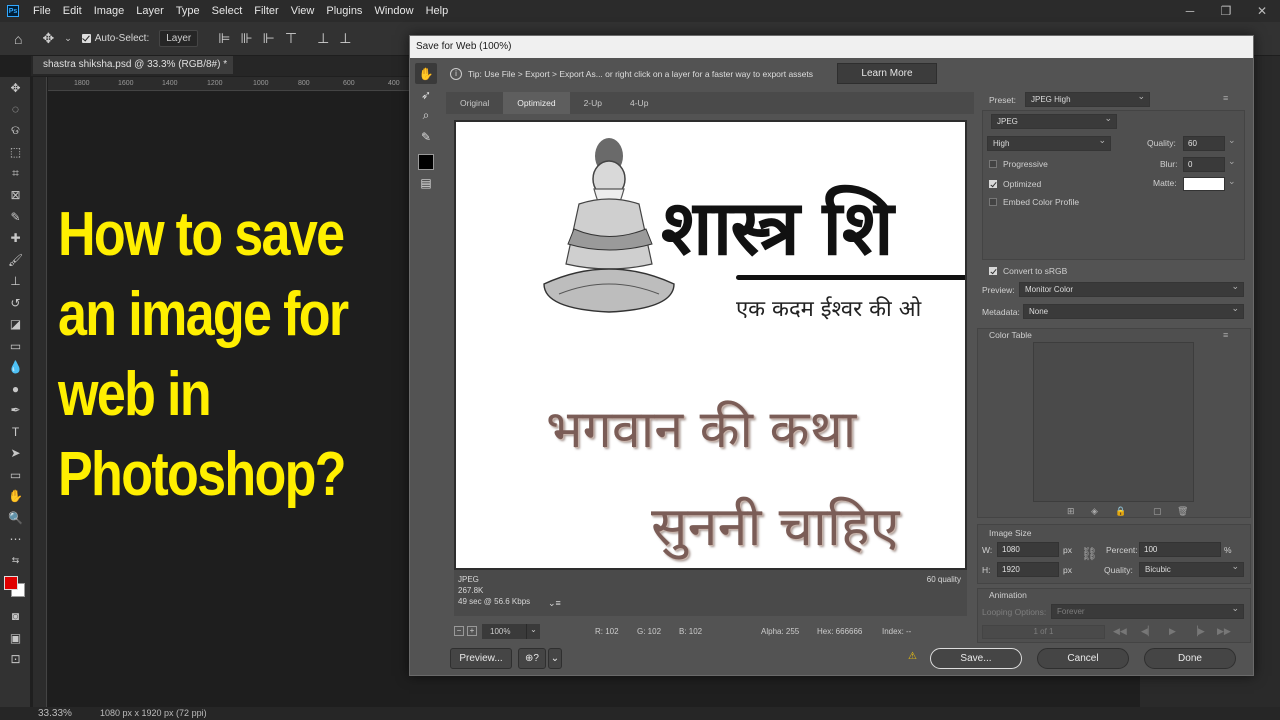  What do you see at coordinates (1054, 120) in the screenshot?
I see `format-dropdown: JPEG` at bounding box center [1054, 120].